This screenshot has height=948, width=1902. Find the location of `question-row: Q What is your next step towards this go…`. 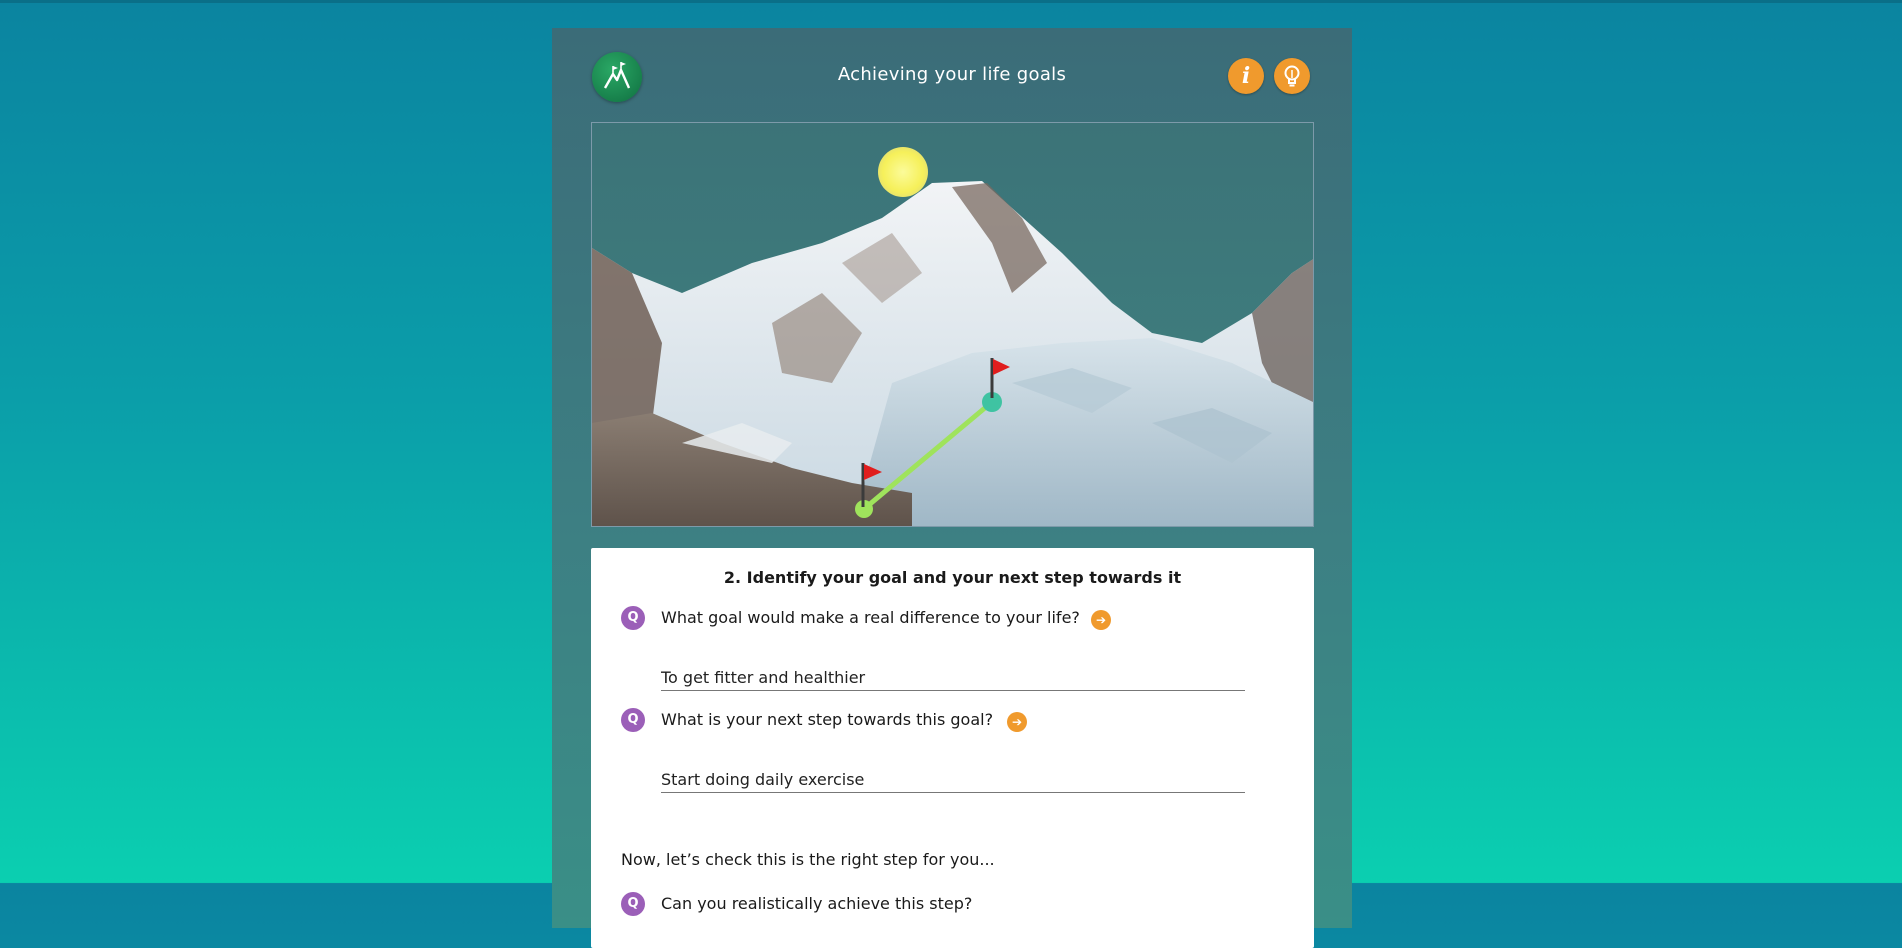

question-row: Q What is your next step towards this go… is located at coordinates (951, 720).